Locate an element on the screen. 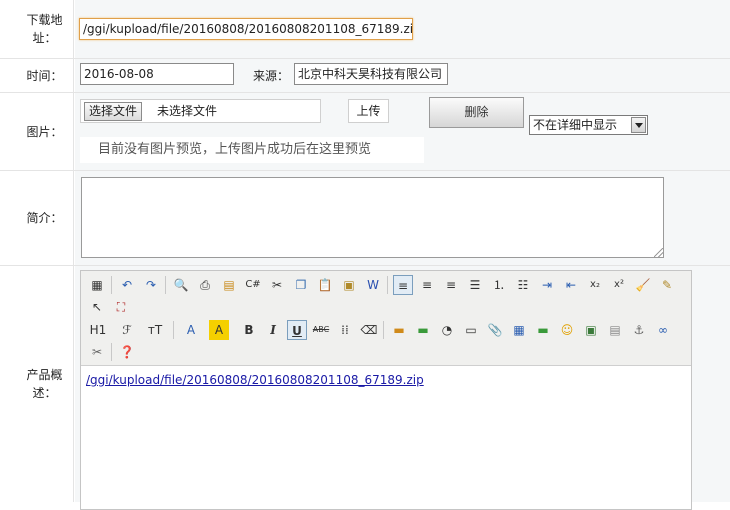 This screenshot has width=730, height=510. help-icon: ❓ is located at coordinates (127, 352).